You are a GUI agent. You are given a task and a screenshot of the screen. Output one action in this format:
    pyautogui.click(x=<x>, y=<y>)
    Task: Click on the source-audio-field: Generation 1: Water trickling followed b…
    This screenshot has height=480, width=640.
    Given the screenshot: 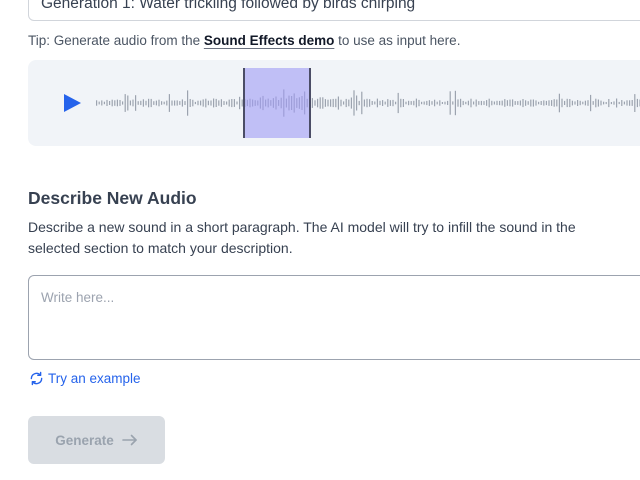 What is the action you would take?
    pyautogui.click(x=334, y=10)
    